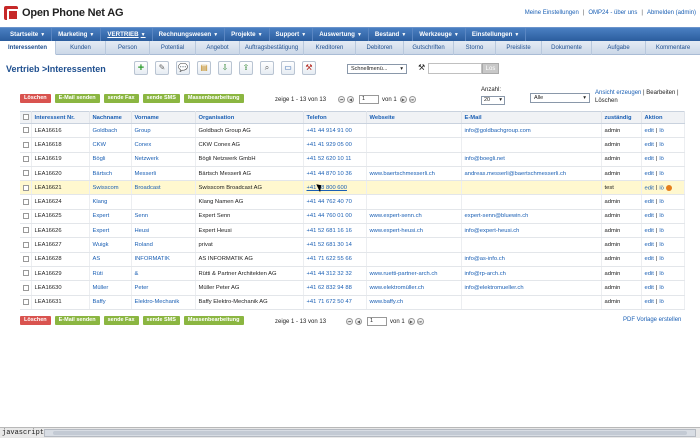 Image resolution: width=700 pixels, height=438 pixels. I want to click on menu-vertrieb: VERTRIEB ▼, so click(127, 35).